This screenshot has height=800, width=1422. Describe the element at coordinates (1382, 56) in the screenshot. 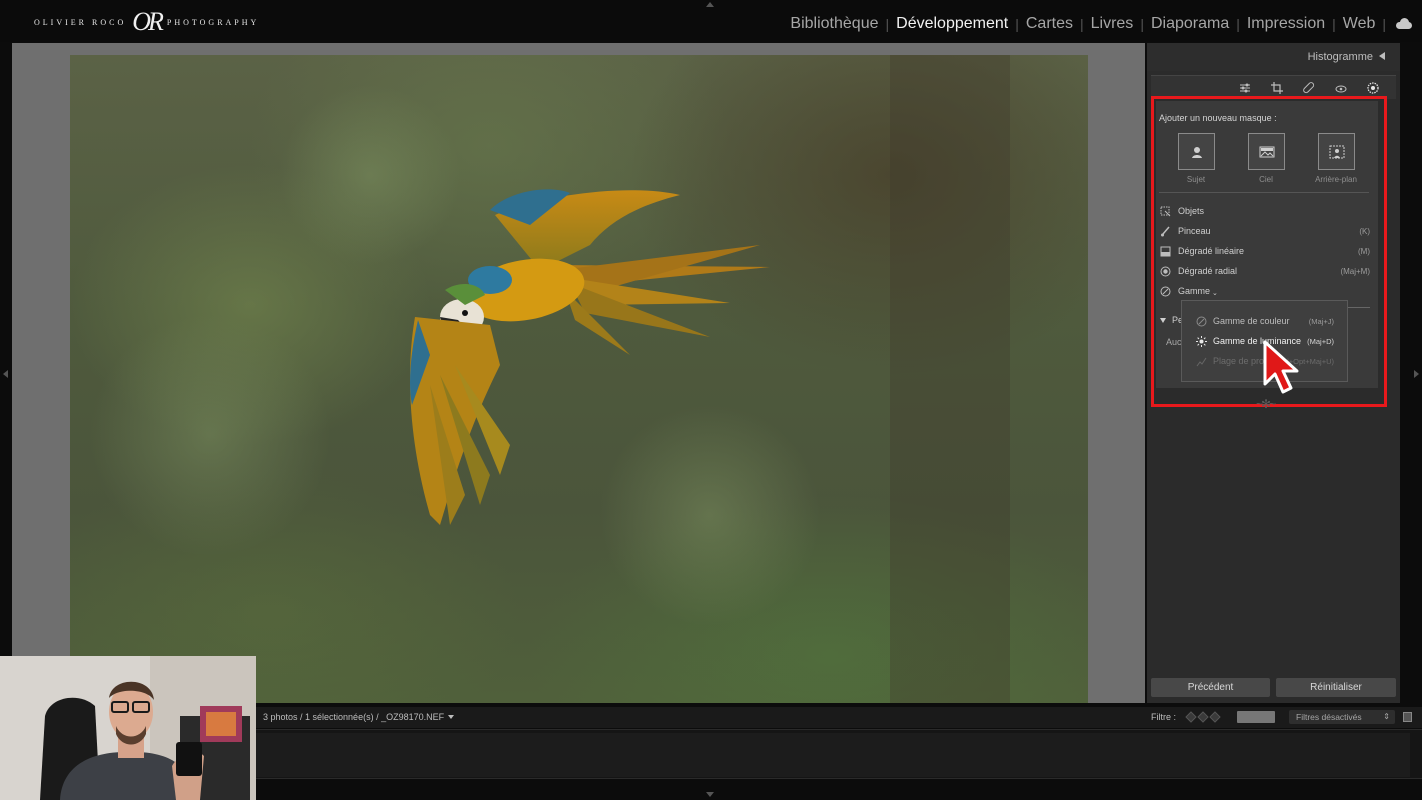

I see `collapse-arrow-icon` at that location.